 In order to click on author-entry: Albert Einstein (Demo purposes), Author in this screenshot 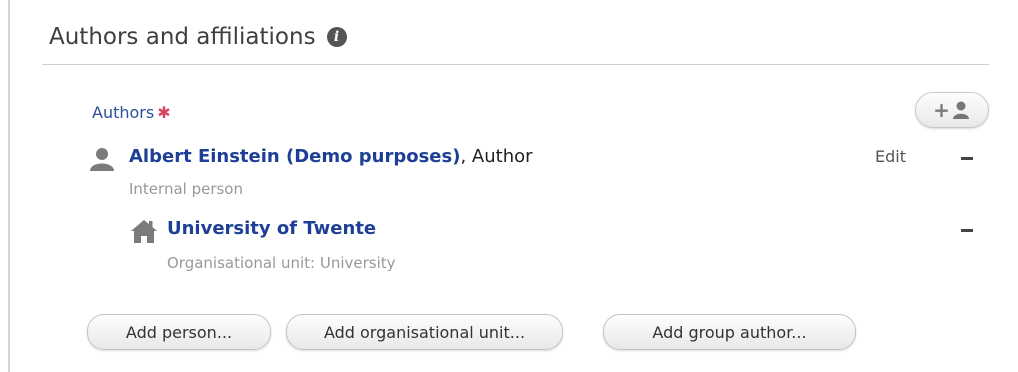, I will do `click(331, 156)`.